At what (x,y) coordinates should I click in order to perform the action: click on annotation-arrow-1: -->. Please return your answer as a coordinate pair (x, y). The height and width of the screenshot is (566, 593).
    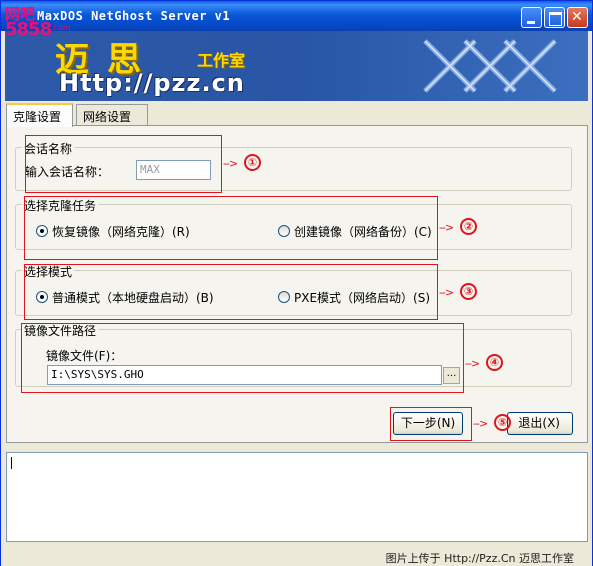
    Looking at the image, I should click on (230, 163).